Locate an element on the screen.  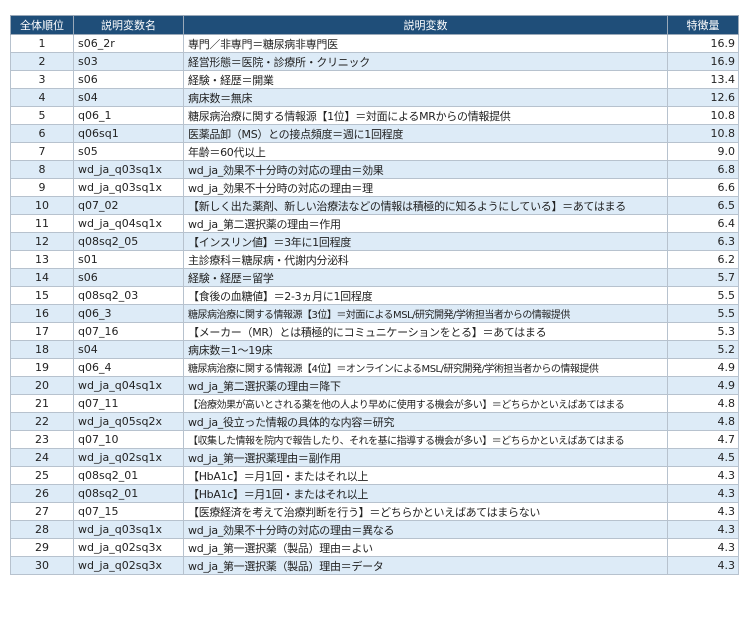
cell-rank: 15 is located at coordinates (42, 295).